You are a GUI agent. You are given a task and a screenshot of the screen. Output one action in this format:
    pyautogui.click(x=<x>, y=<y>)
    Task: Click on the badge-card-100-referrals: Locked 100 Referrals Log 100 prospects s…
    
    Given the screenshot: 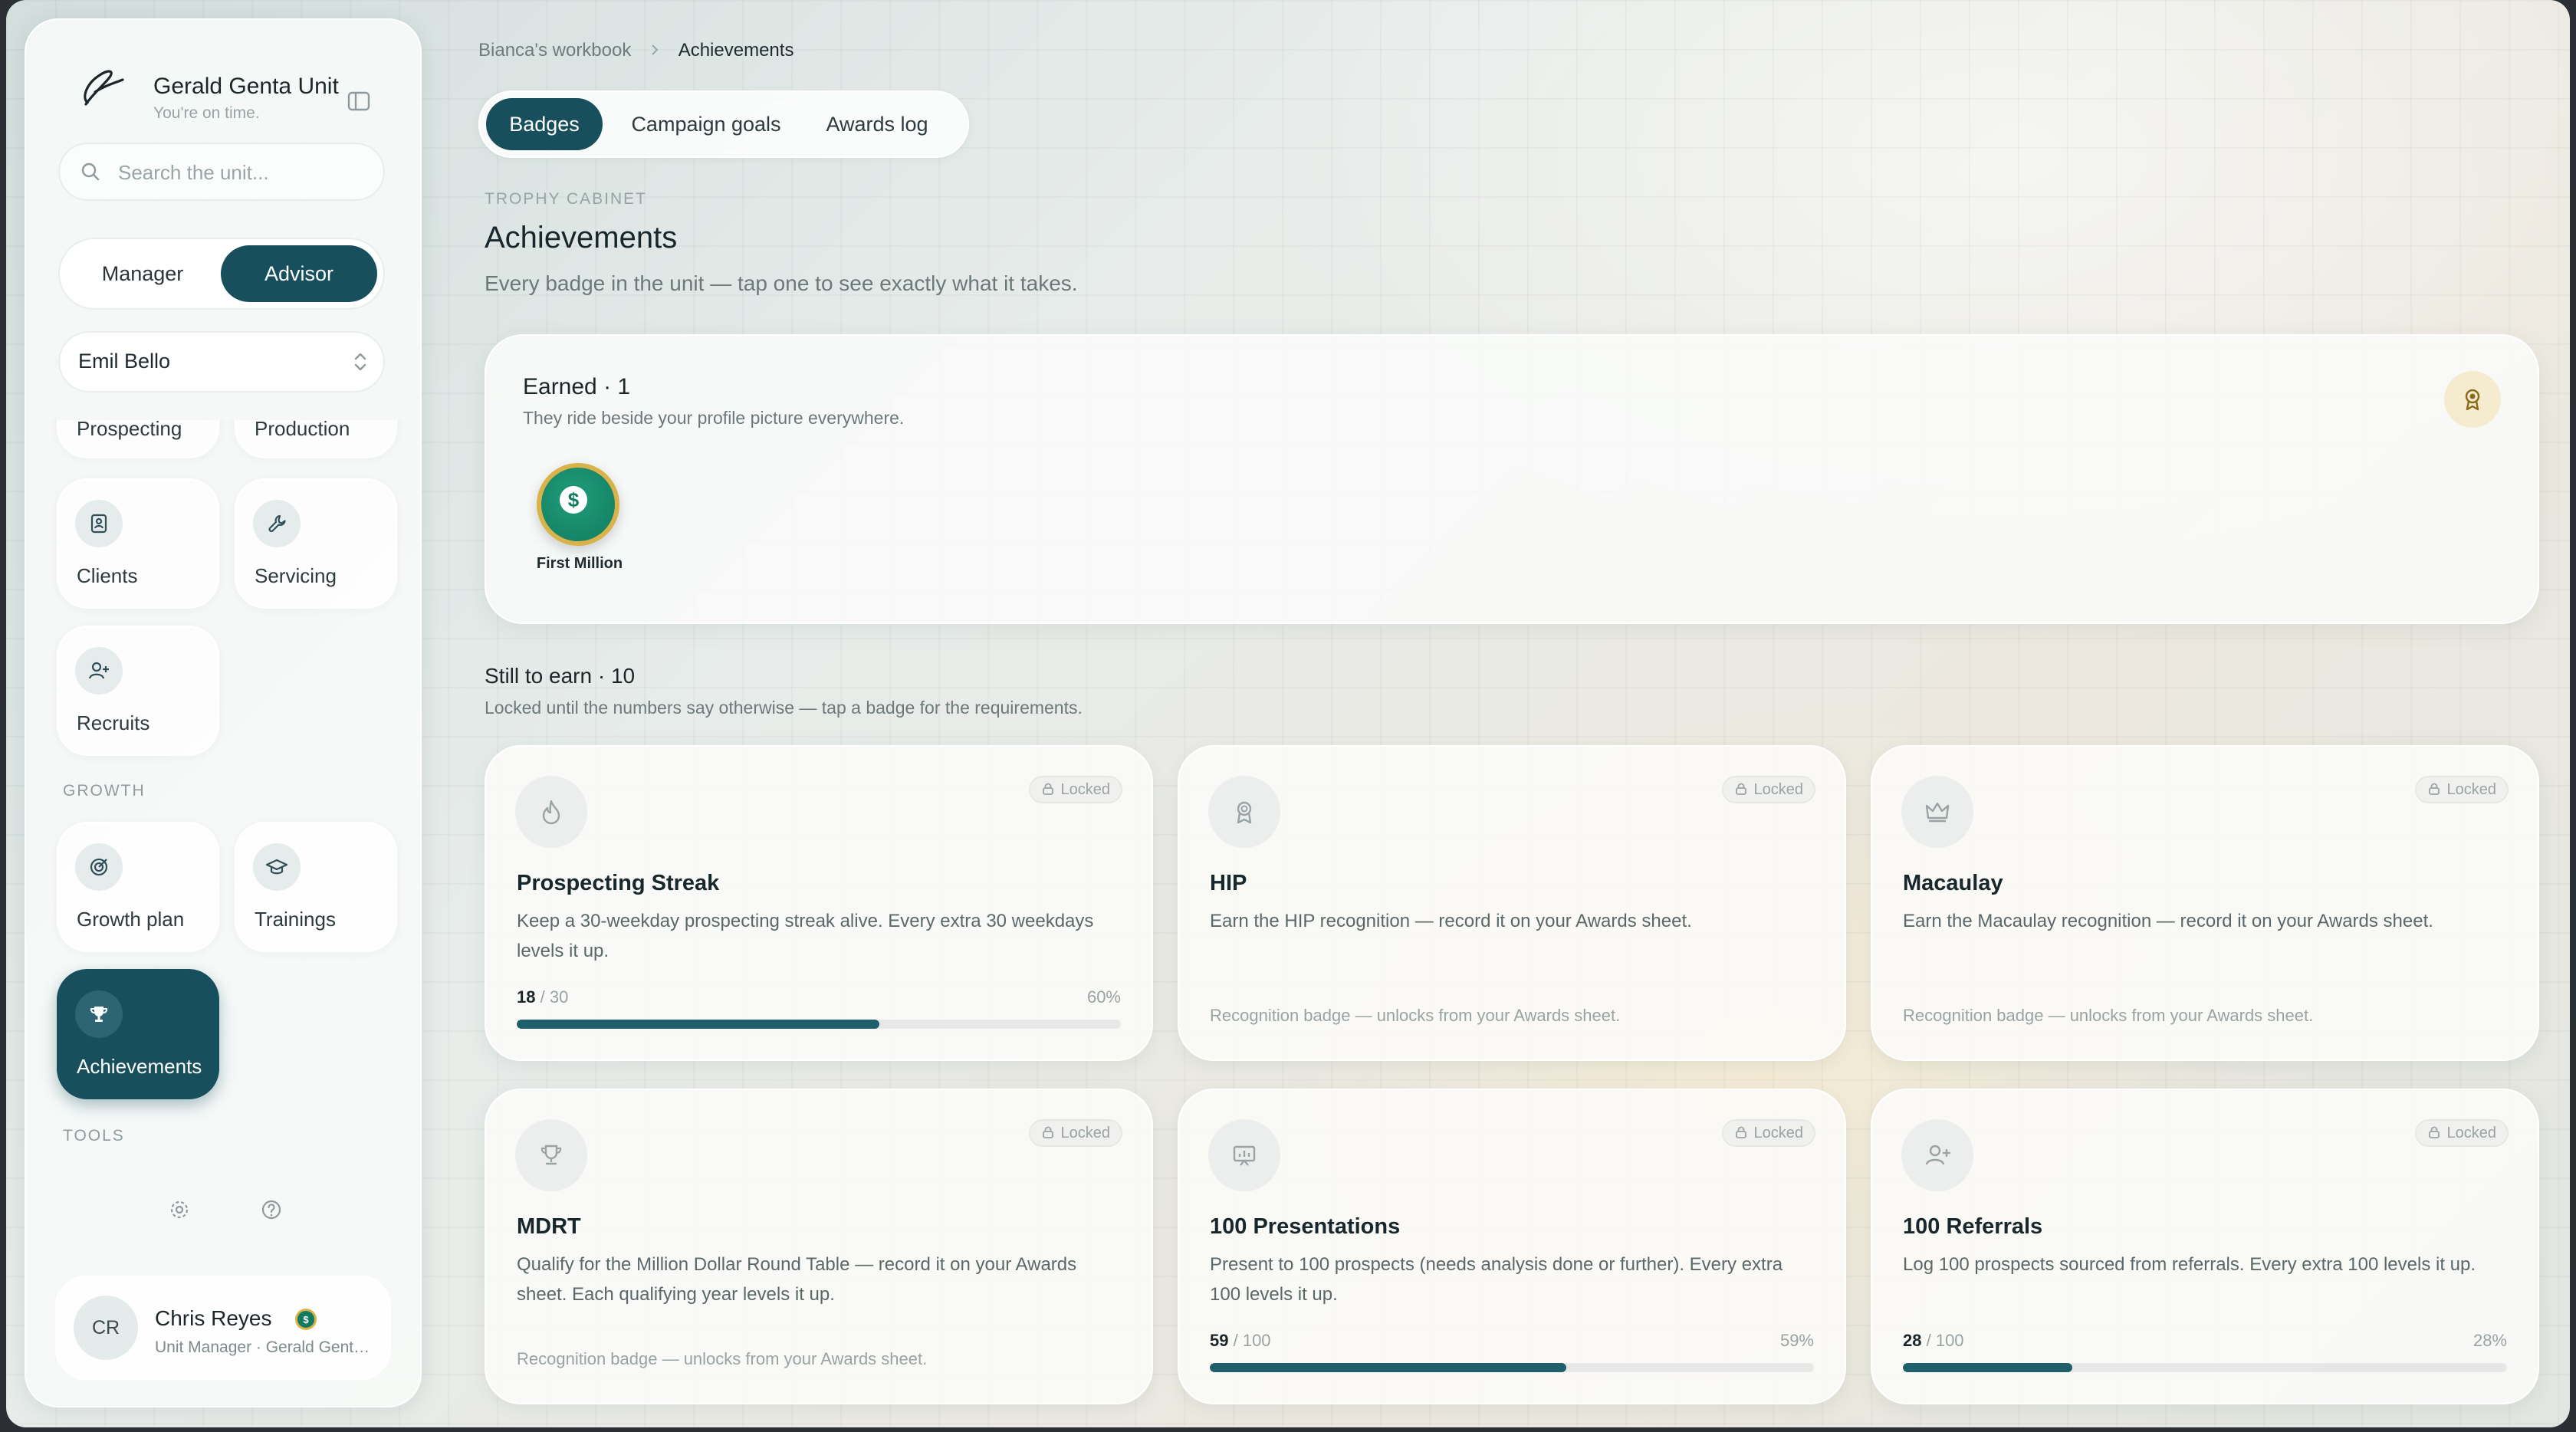 What is the action you would take?
    pyautogui.click(x=2205, y=1246)
    